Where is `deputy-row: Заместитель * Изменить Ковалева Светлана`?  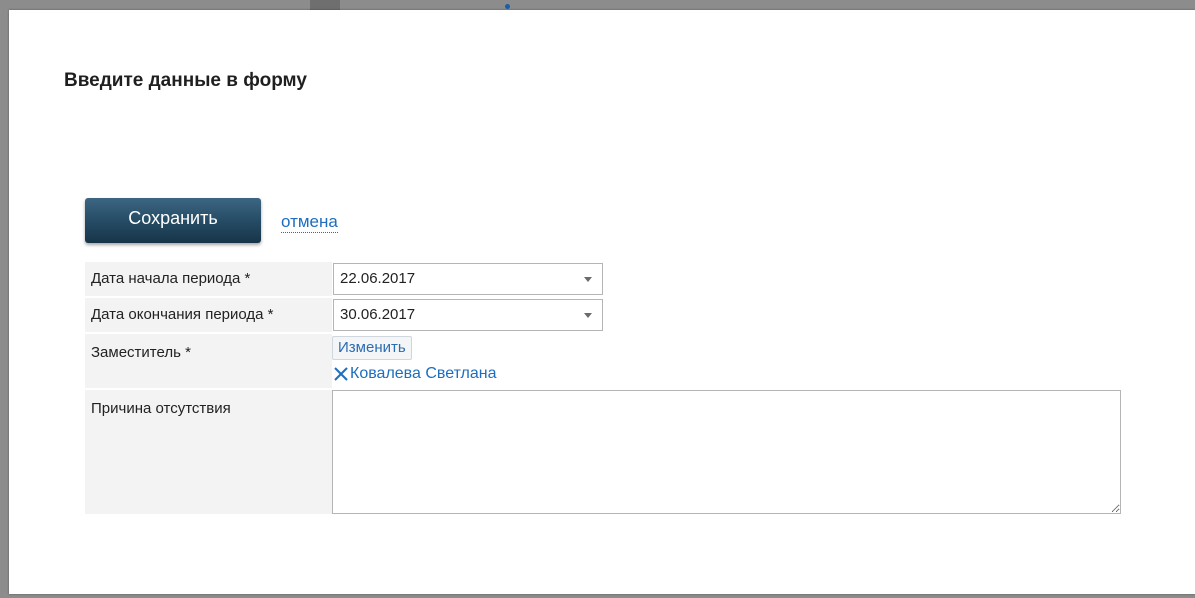
deputy-row: Заместитель * Изменить Ковалева Светлана is located at coordinates (607, 361).